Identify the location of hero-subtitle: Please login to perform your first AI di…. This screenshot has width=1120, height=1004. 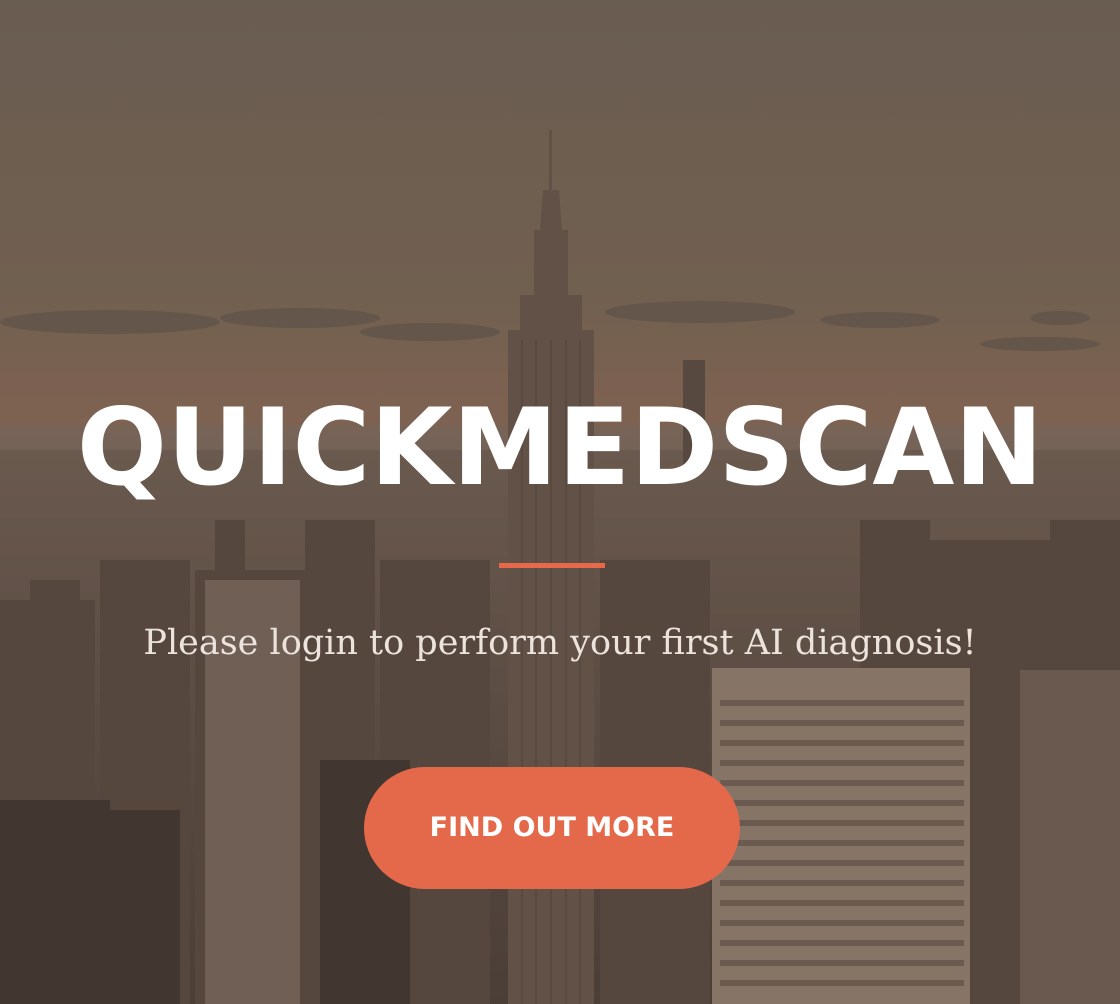
(560, 643).